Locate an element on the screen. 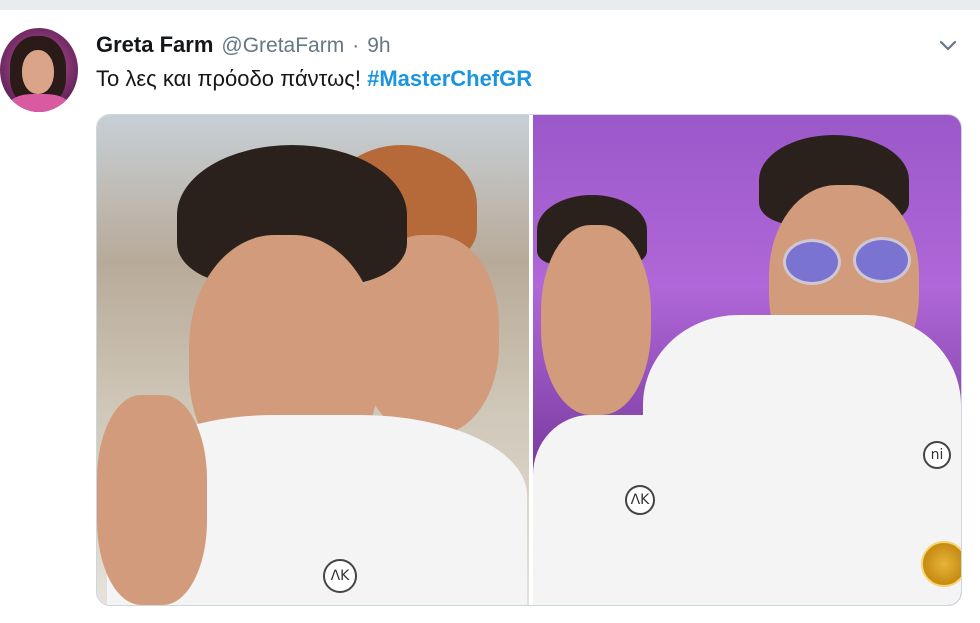  top-divider is located at coordinates (490, 5).